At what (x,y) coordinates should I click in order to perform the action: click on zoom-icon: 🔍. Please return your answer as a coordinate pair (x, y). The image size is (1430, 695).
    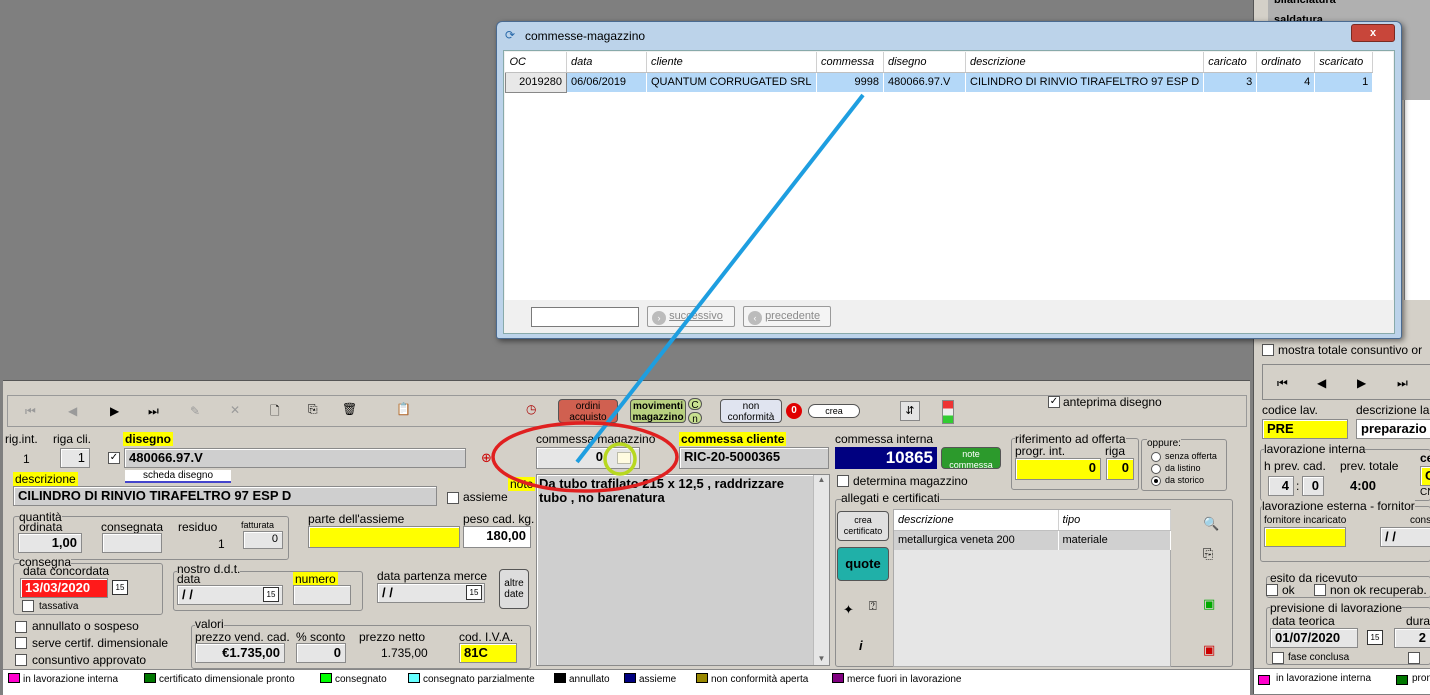
    Looking at the image, I should click on (1211, 524).